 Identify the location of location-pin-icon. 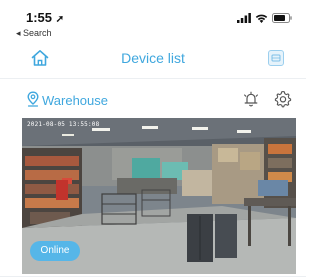
(33, 99).